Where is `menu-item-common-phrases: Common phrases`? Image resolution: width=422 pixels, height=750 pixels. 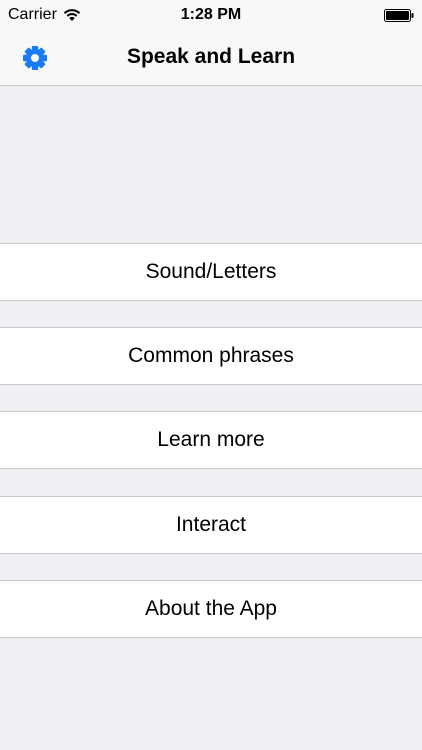
menu-item-common-phrases: Common phrases is located at coordinates (211, 356).